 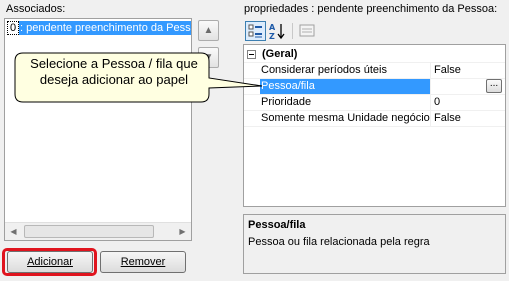 I want to click on categorized-icon, so click(x=255, y=31).